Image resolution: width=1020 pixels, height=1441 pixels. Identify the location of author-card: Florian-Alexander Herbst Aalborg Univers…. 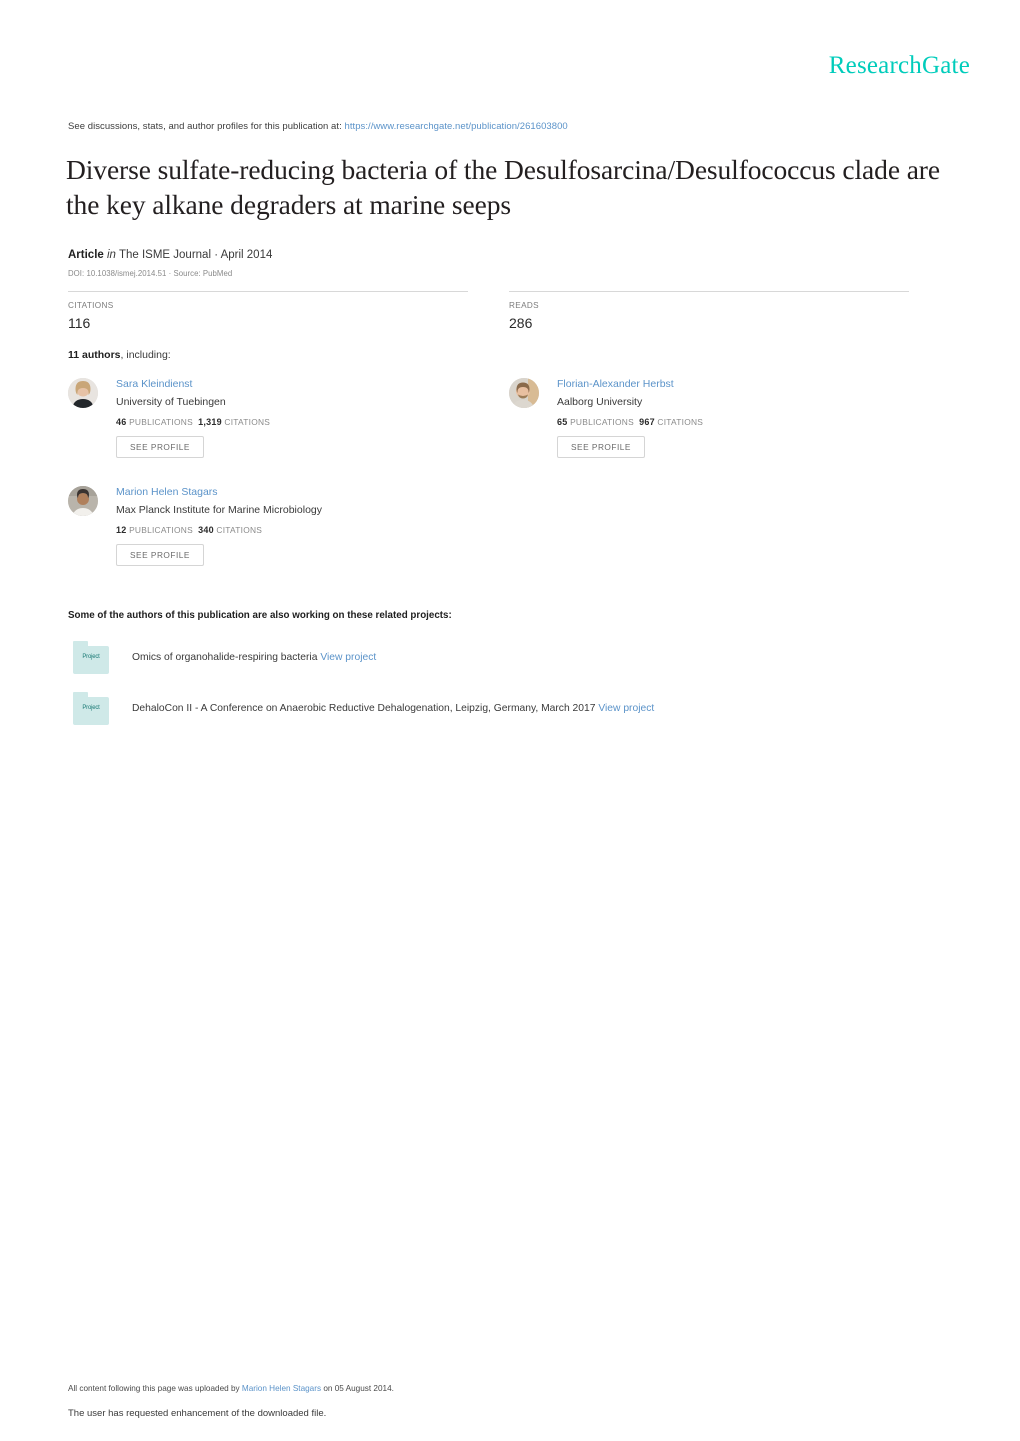
(719, 424).